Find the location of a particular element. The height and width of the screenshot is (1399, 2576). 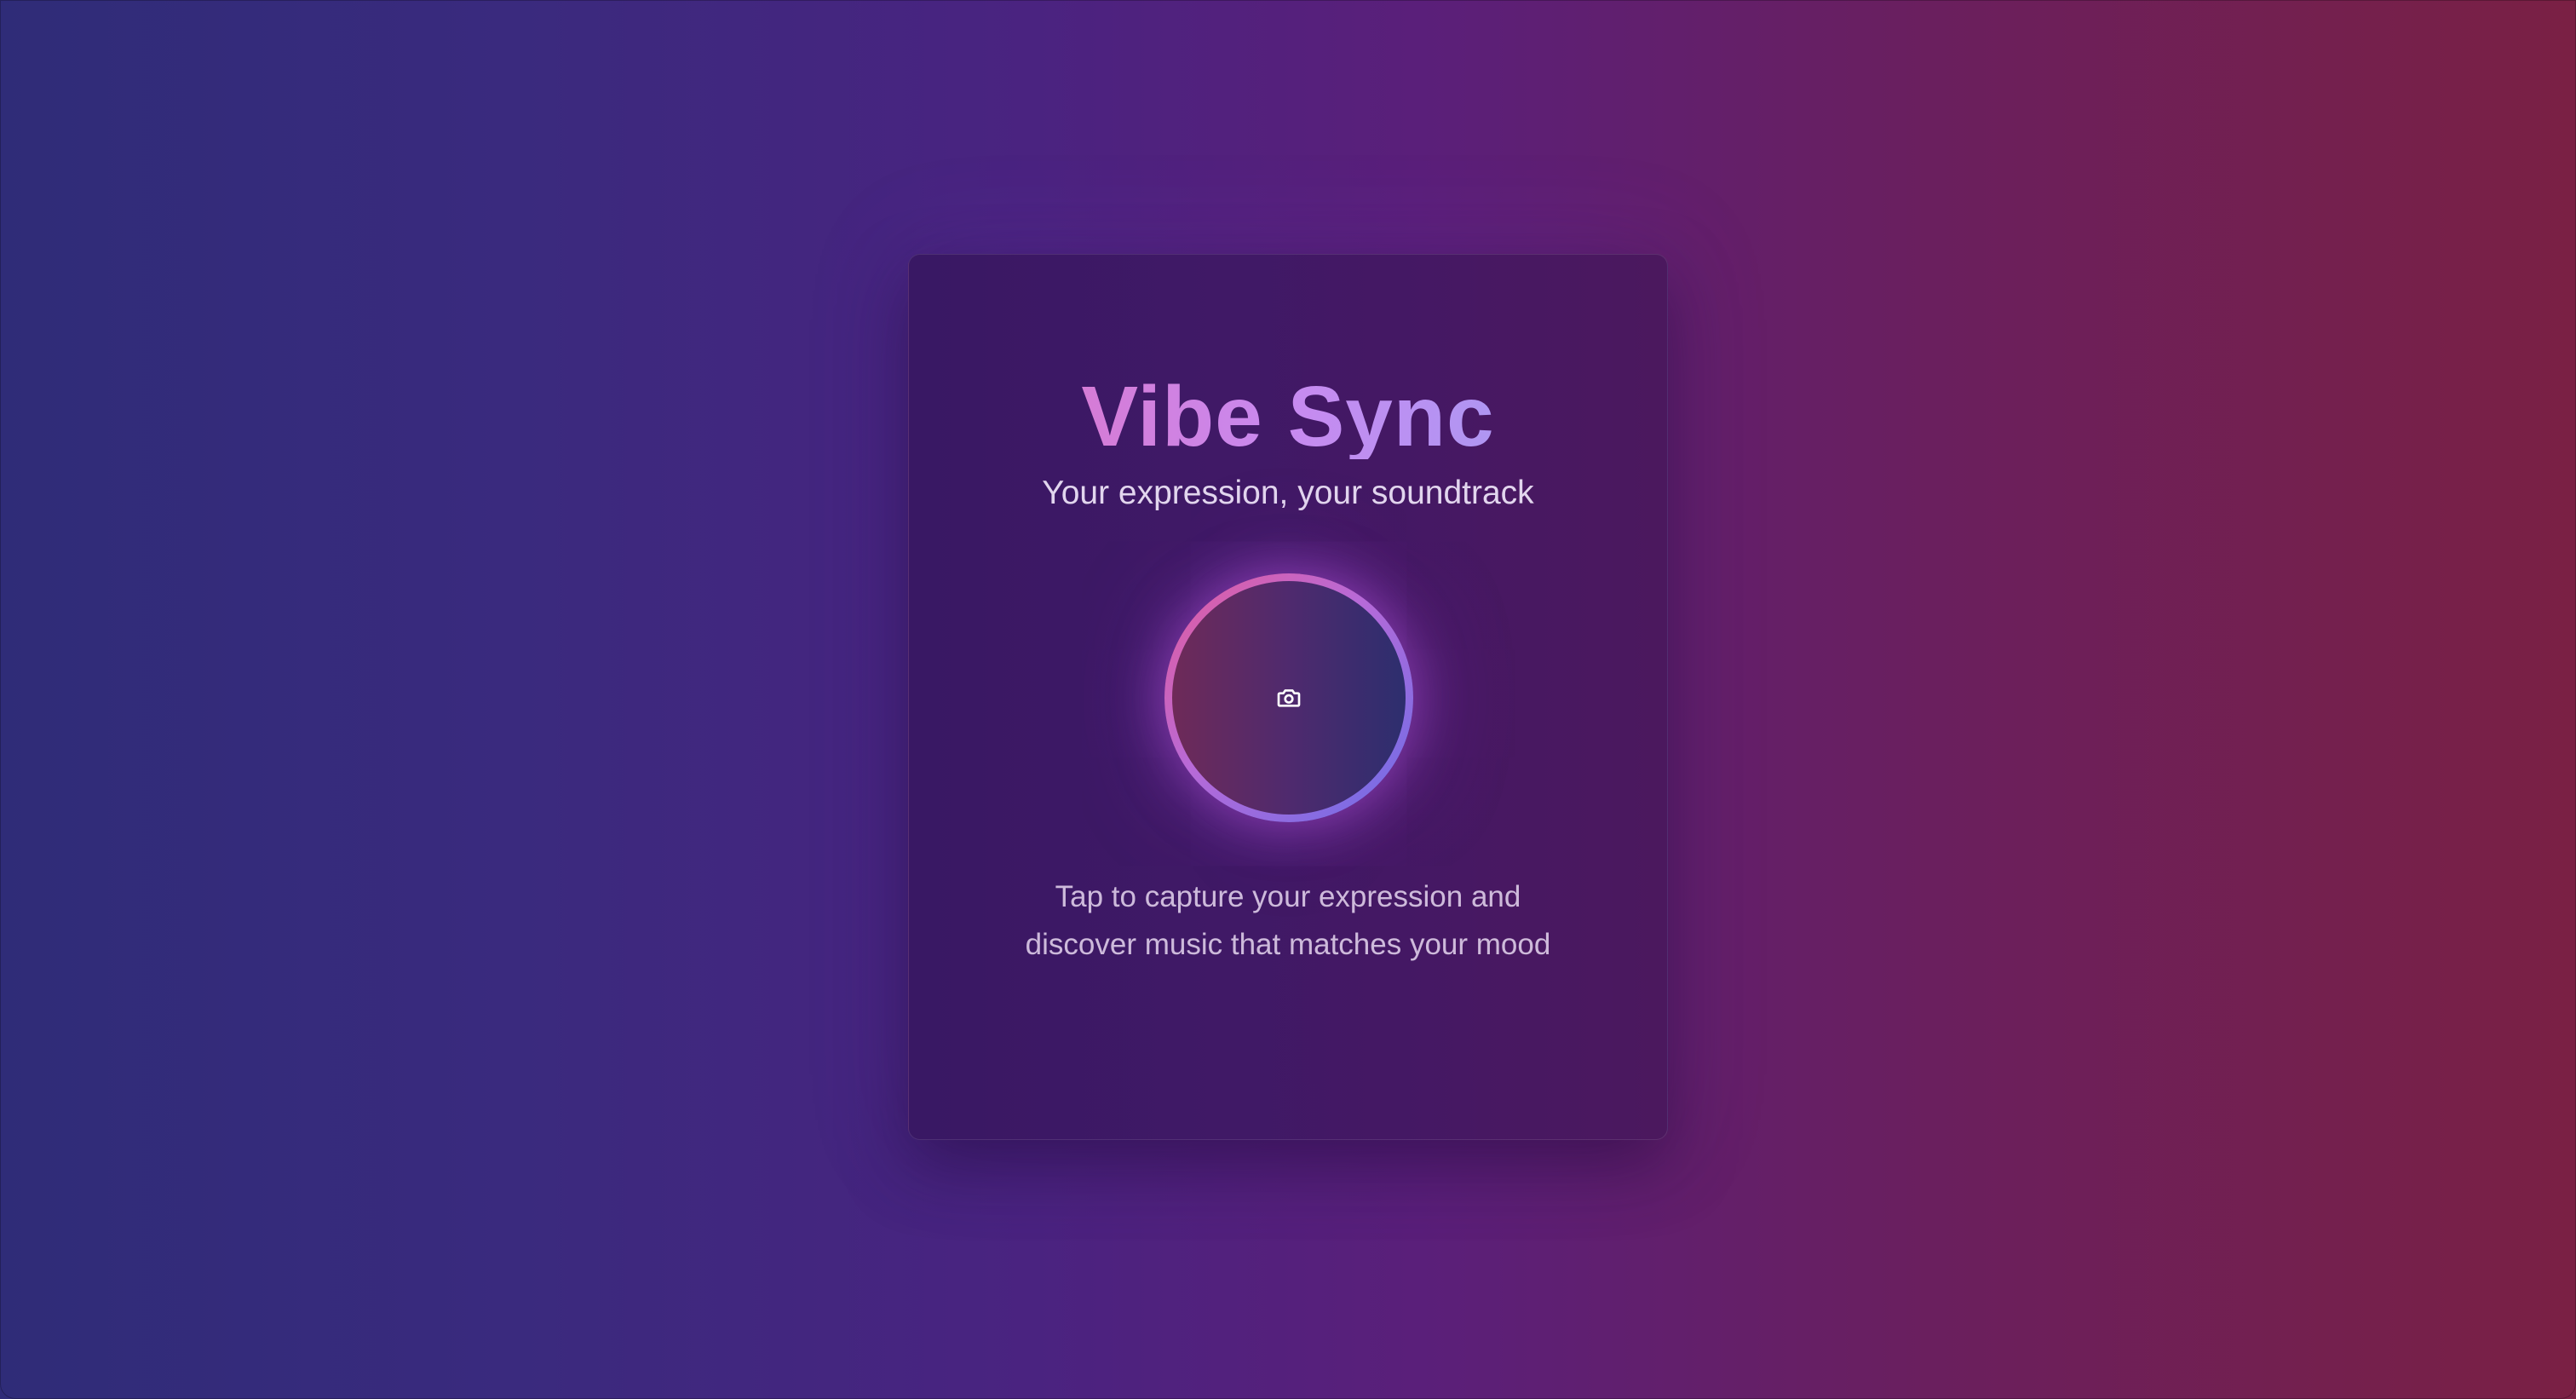

capture-button-inner is located at coordinates (1289, 698).